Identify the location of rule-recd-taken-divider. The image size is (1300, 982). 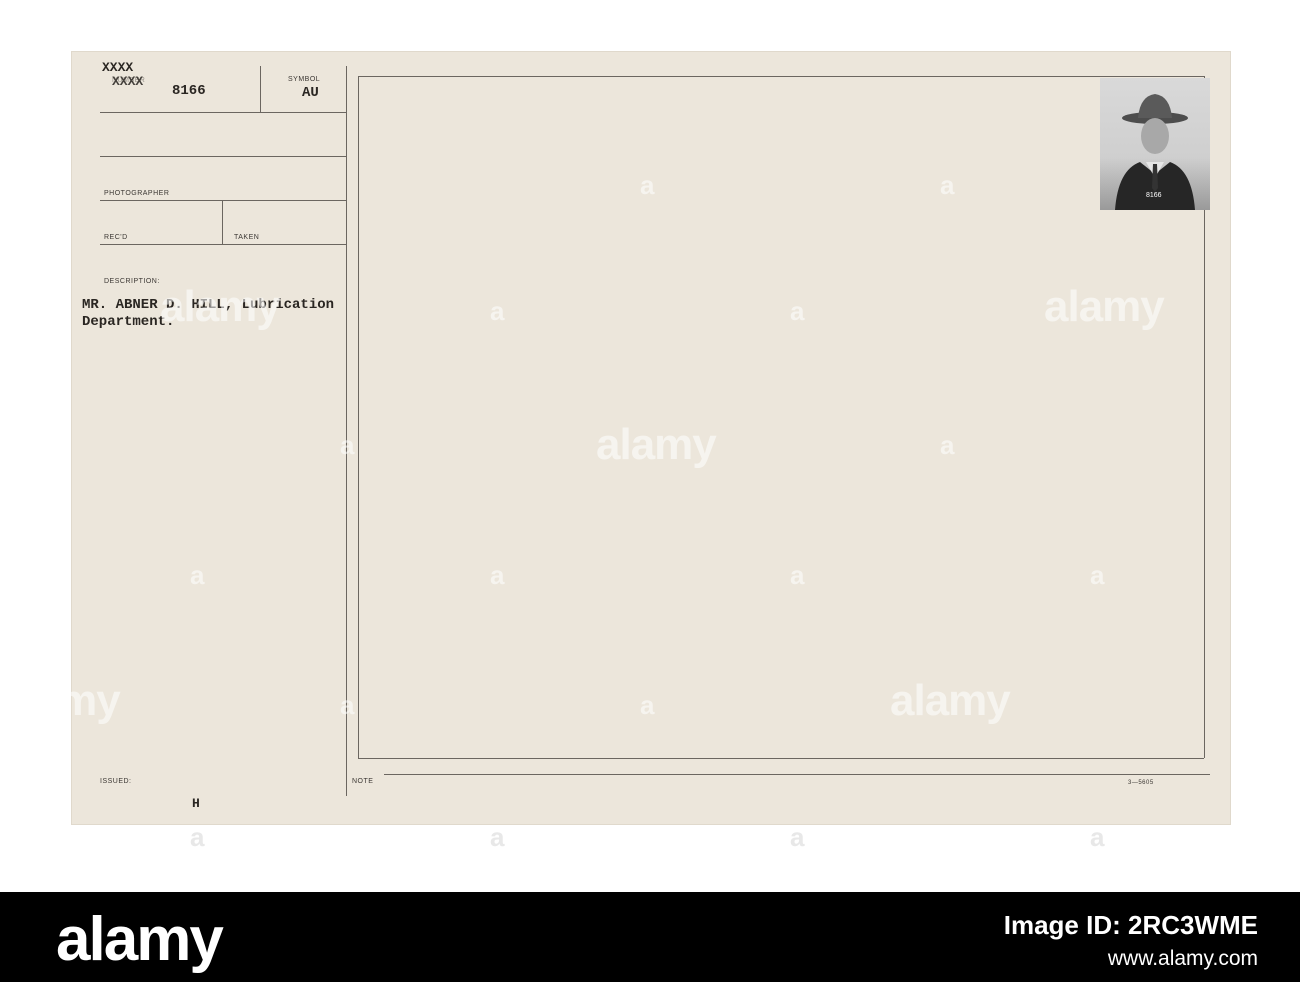
(222, 222).